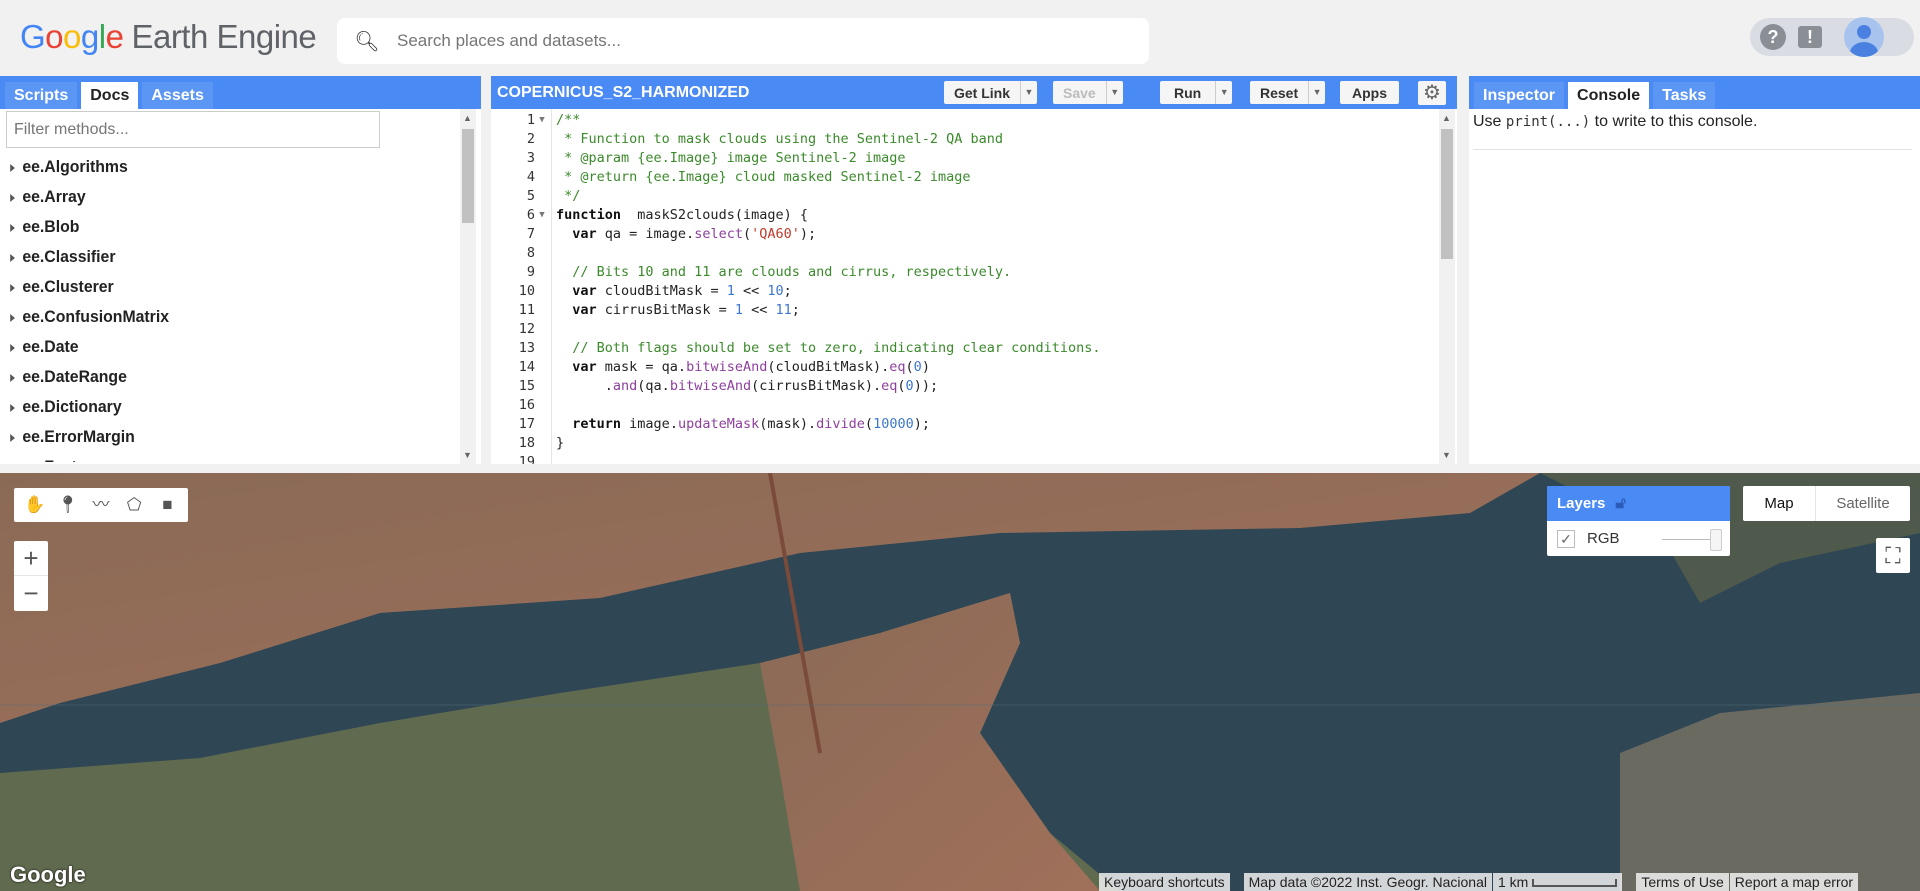 The image size is (1920, 891). What do you see at coordinates (1715, 539) in the screenshot?
I see `slider-handle` at bounding box center [1715, 539].